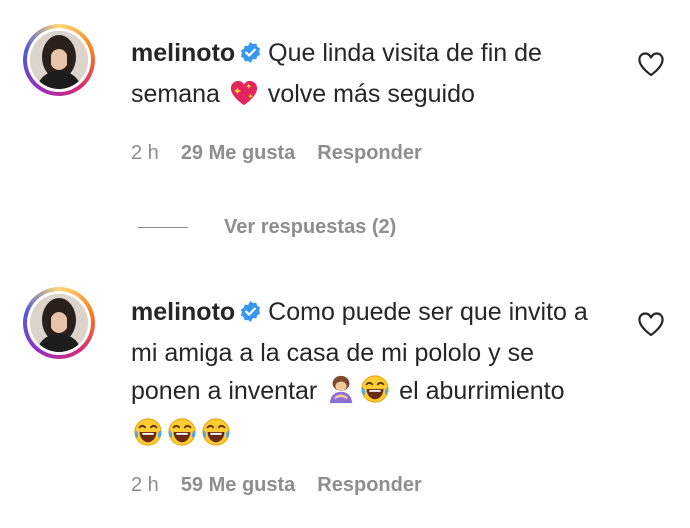  I want to click on comment-meta: 2 h 29 Me gusta Responder, so click(287, 153).